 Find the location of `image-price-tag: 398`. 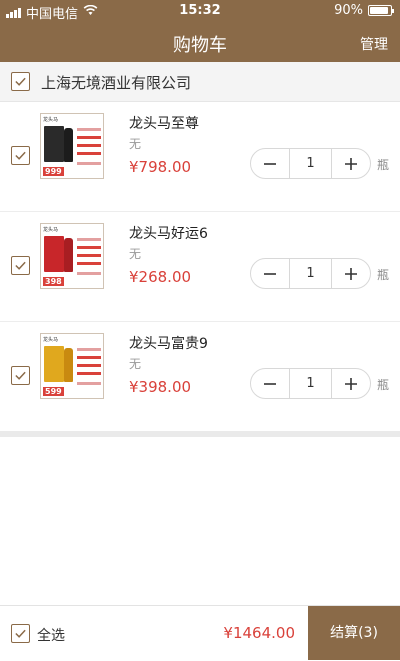

image-price-tag: 398 is located at coordinates (53, 281).